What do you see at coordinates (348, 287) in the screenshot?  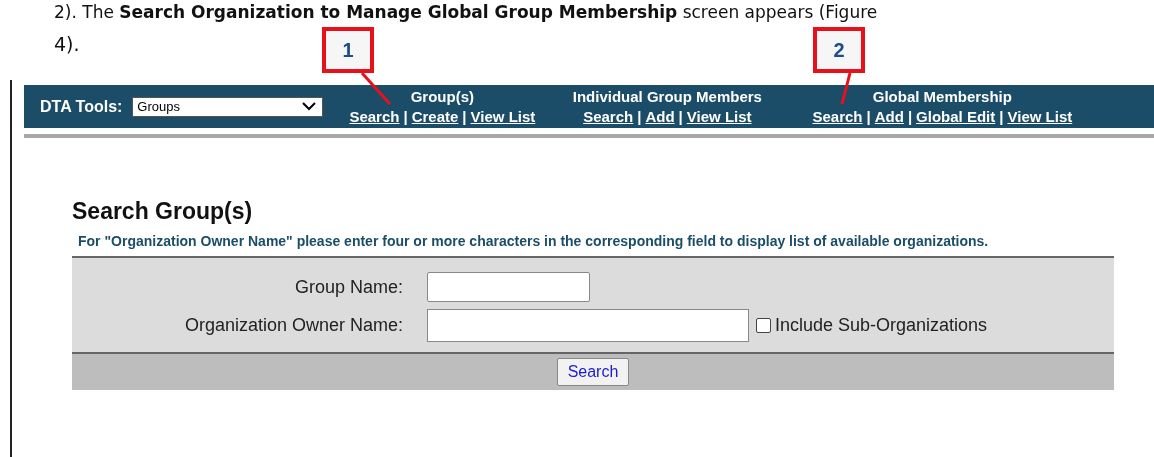 I see `field-label: Group Name:` at bounding box center [348, 287].